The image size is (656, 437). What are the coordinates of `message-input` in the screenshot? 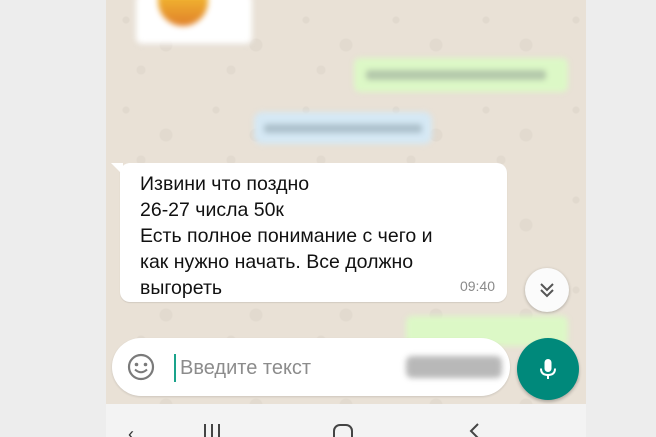 It's located at (285, 368).